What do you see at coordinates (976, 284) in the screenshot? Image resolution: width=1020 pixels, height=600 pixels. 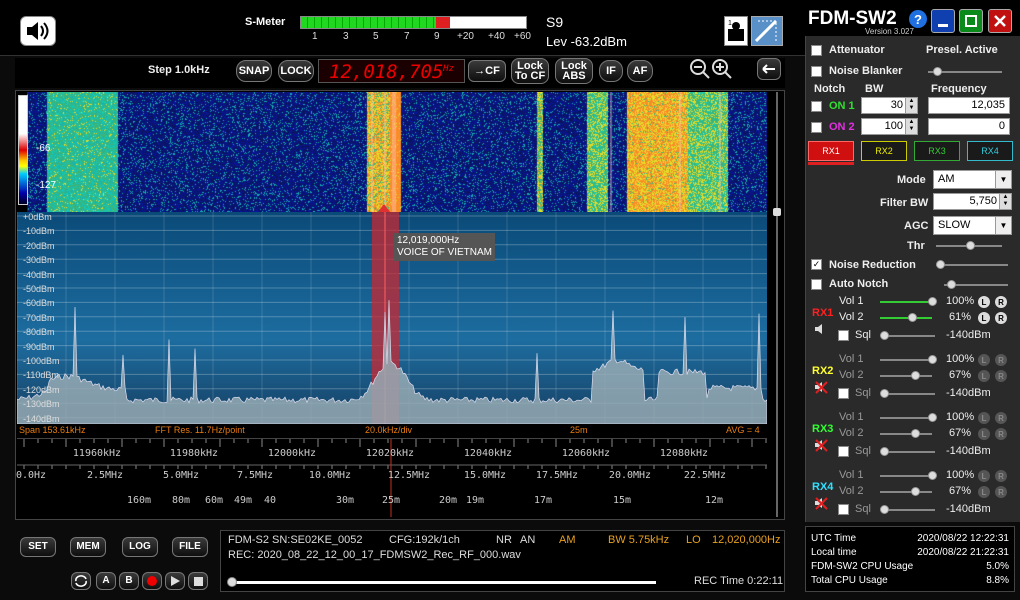 I see `auto-notch-slider` at bounding box center [976, 284].